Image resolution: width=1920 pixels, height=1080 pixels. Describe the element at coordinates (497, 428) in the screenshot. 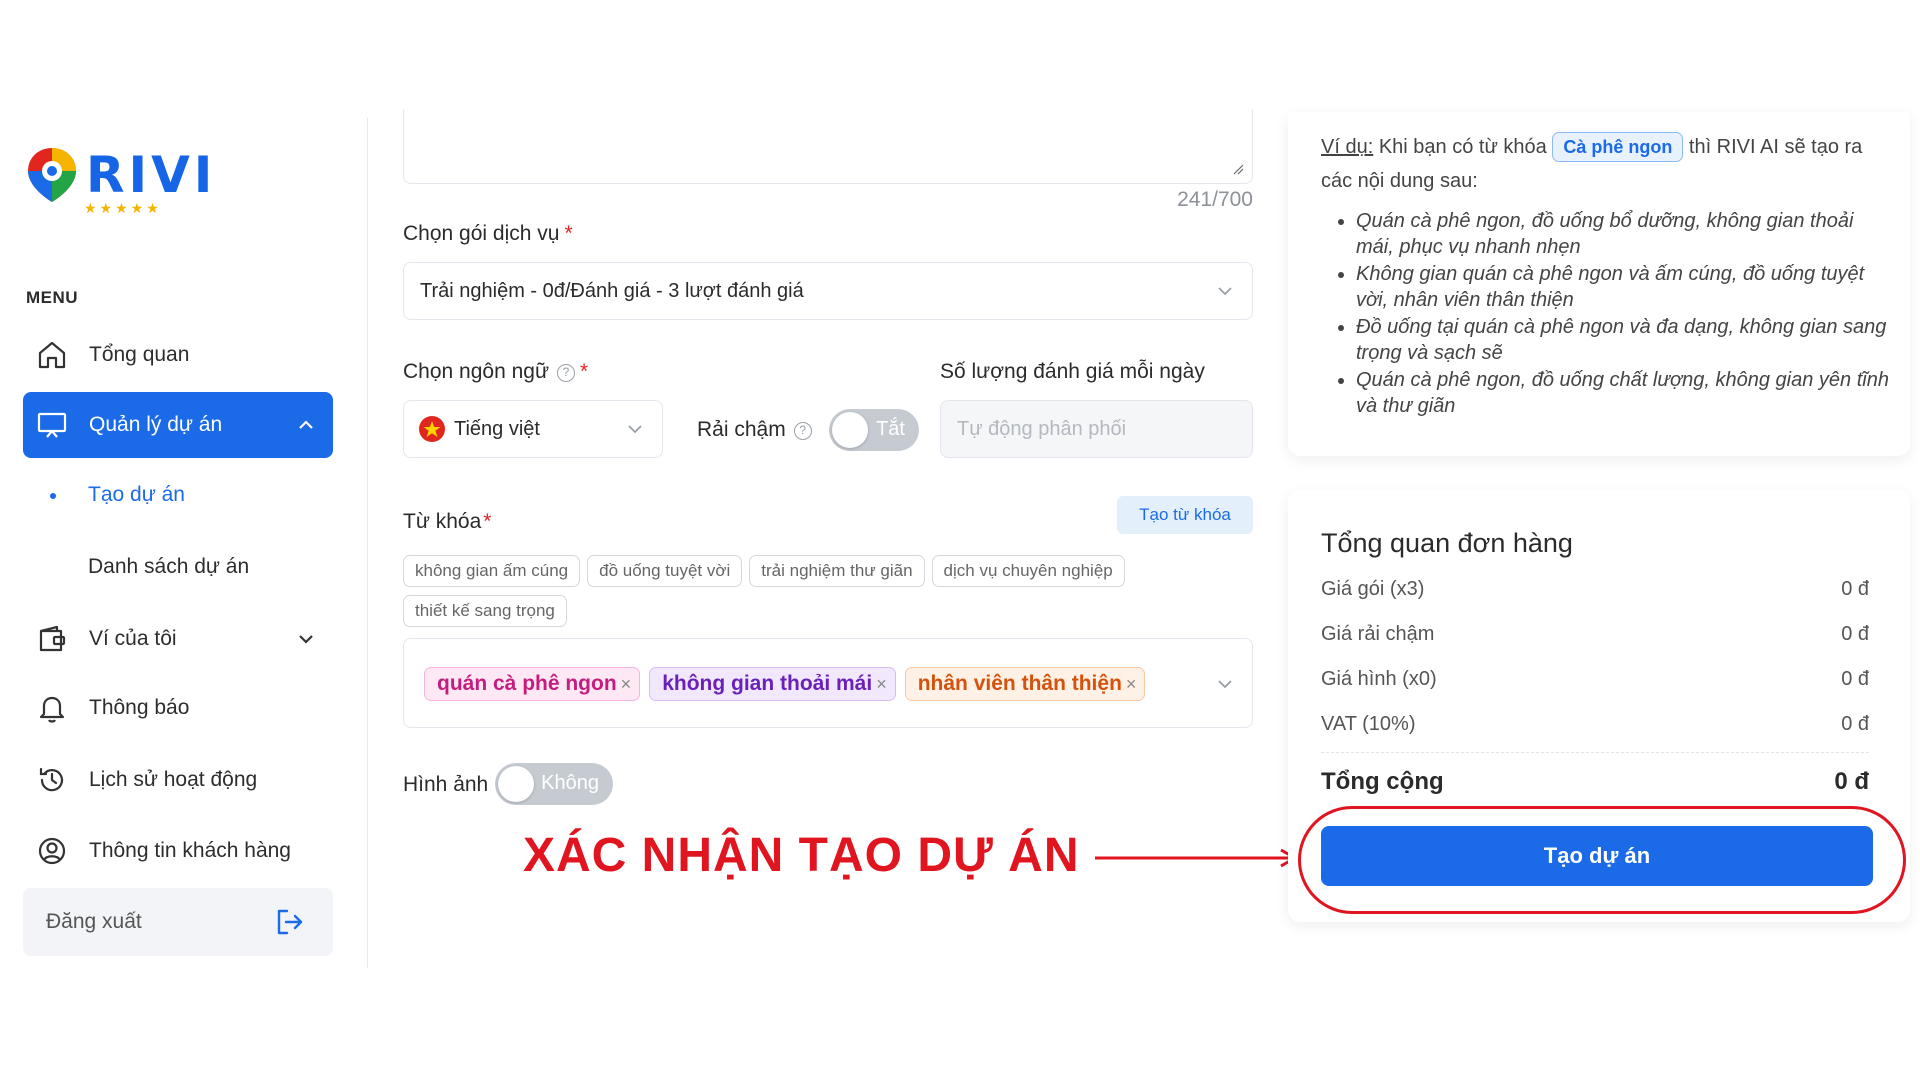

I see `language-value: Tiếng việt` at that location.